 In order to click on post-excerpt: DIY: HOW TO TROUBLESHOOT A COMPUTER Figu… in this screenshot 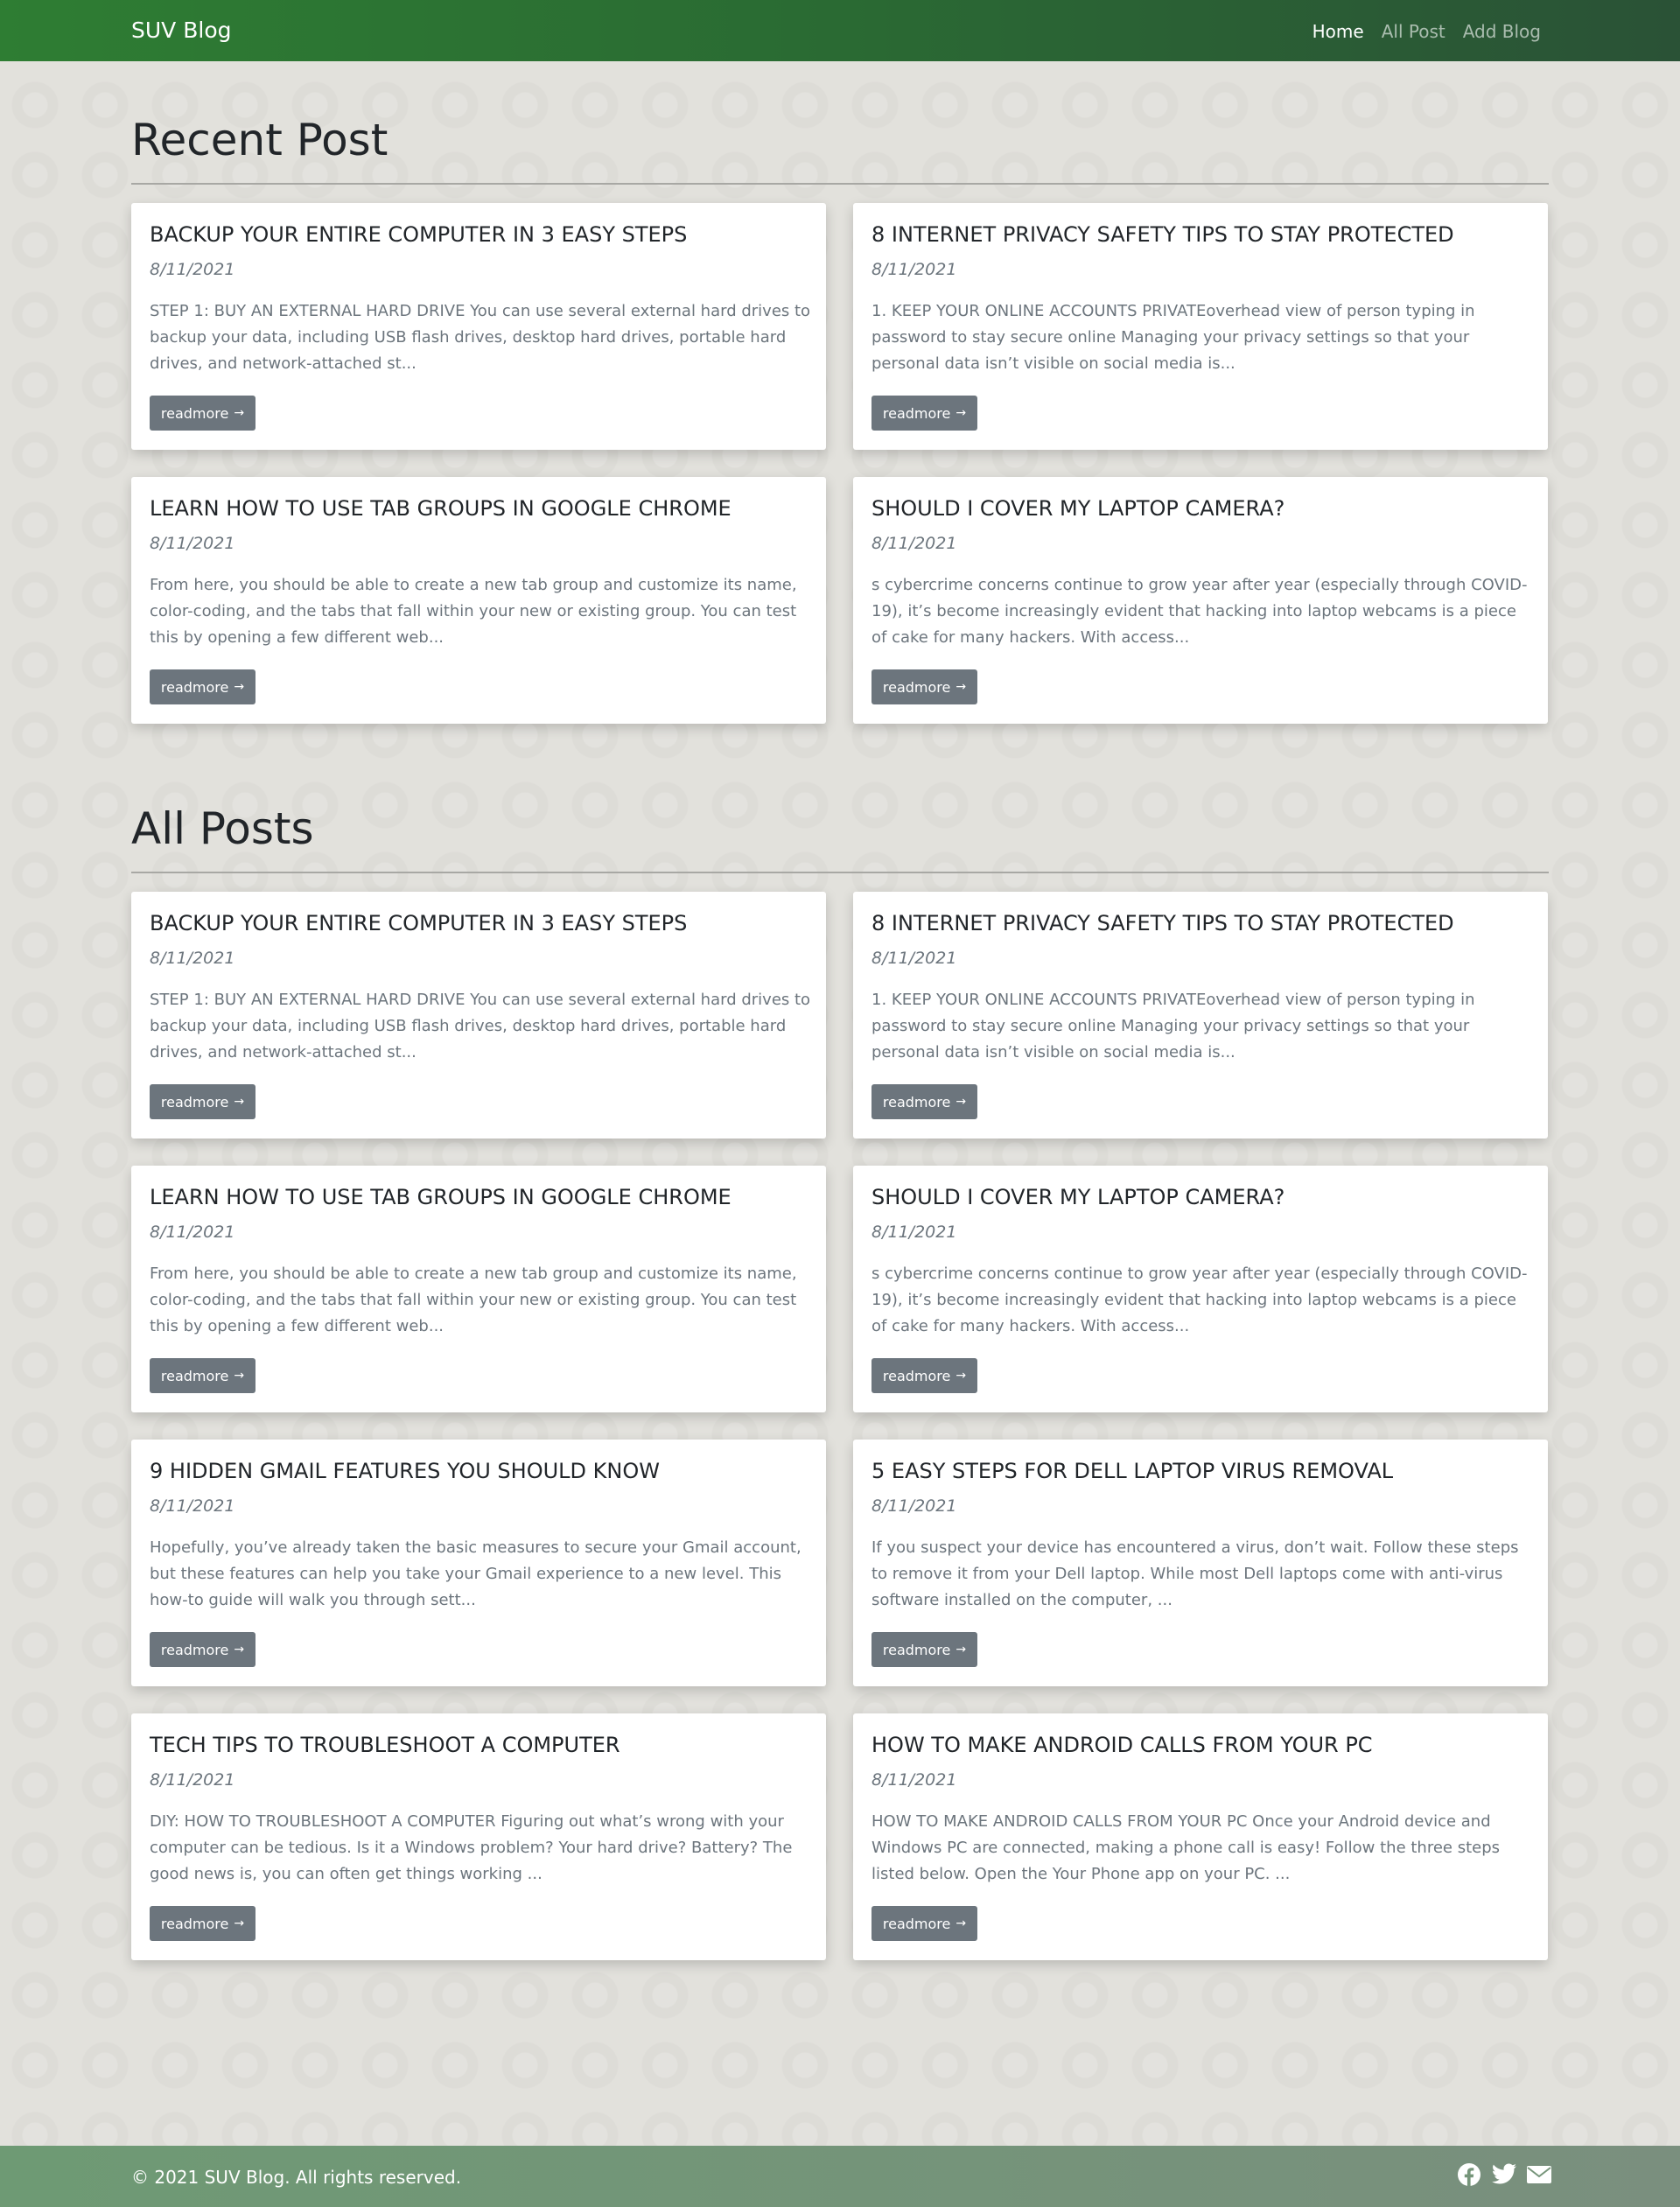, I will do `click(471, 1847)`.